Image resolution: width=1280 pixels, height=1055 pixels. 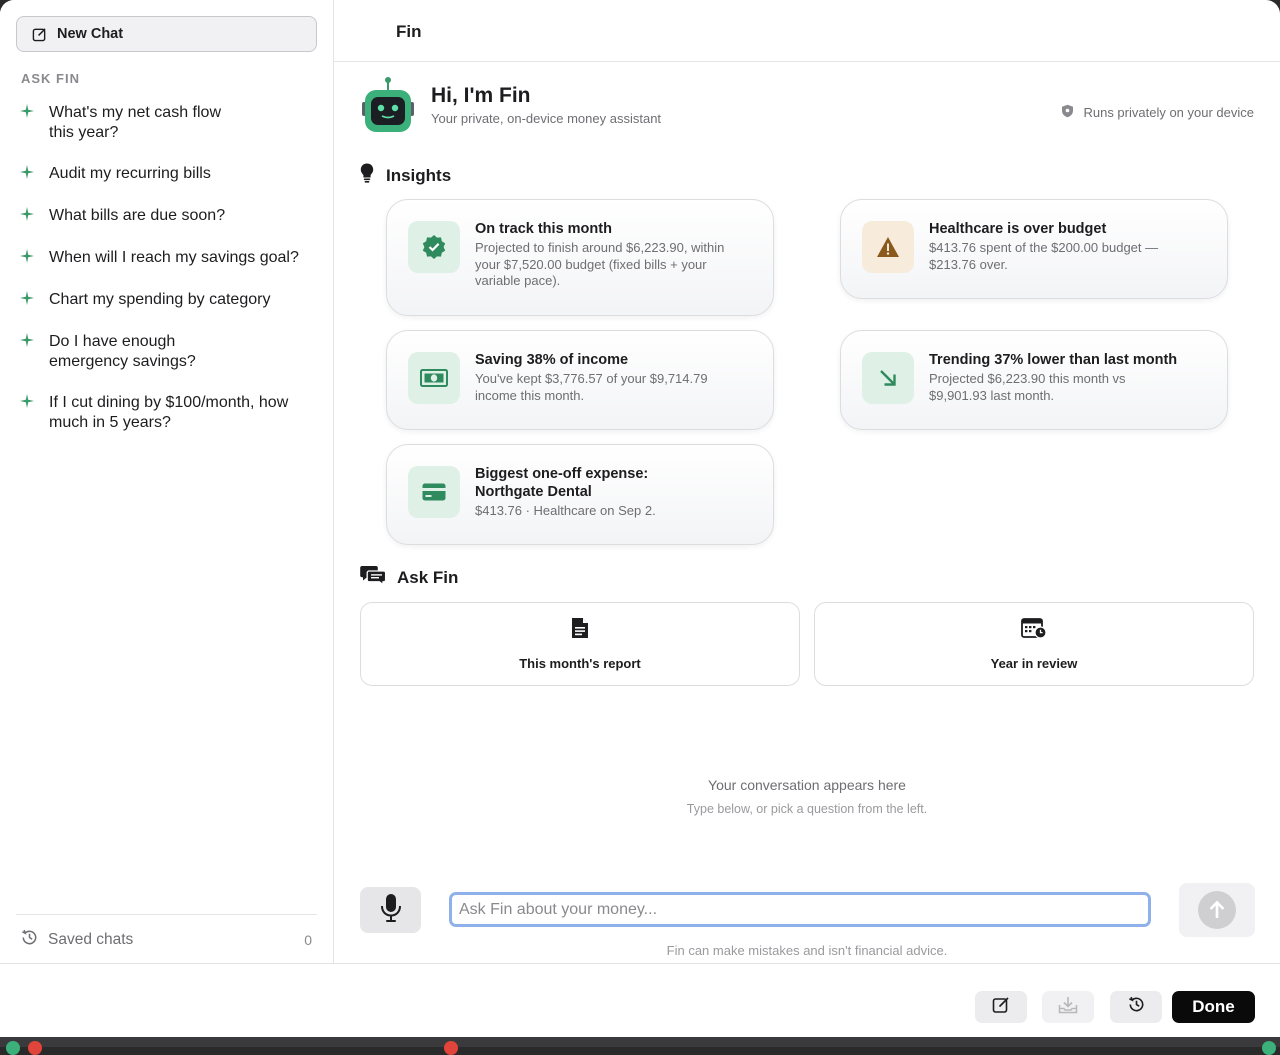 What do you see at coordinates (580, 663) in the screenshot?
I see `monthly-report-label: This month's report` at bounding box center [580, 663].